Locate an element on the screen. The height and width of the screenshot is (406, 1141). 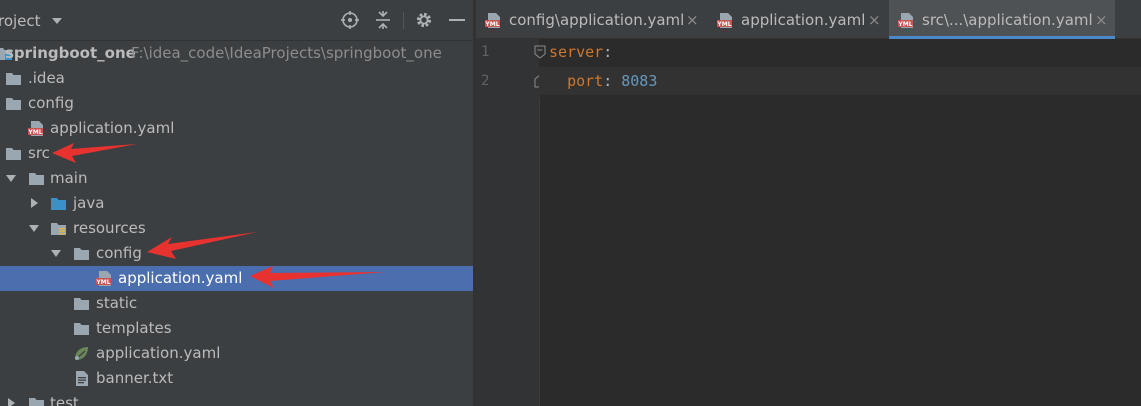
project-panel-title: roject is located at coordinates (20, 21).